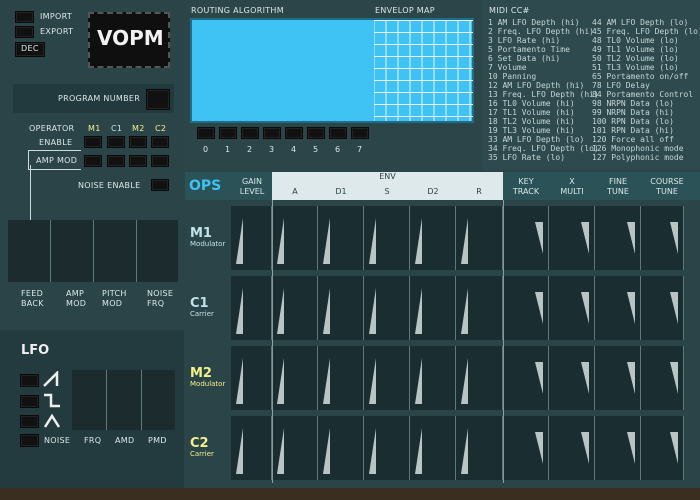 This screenshot has height=500, width=700. What do you see at coordinates (29, 251) in the screenshot?
I see `feedback-knob` at bounding box center [29, 251].